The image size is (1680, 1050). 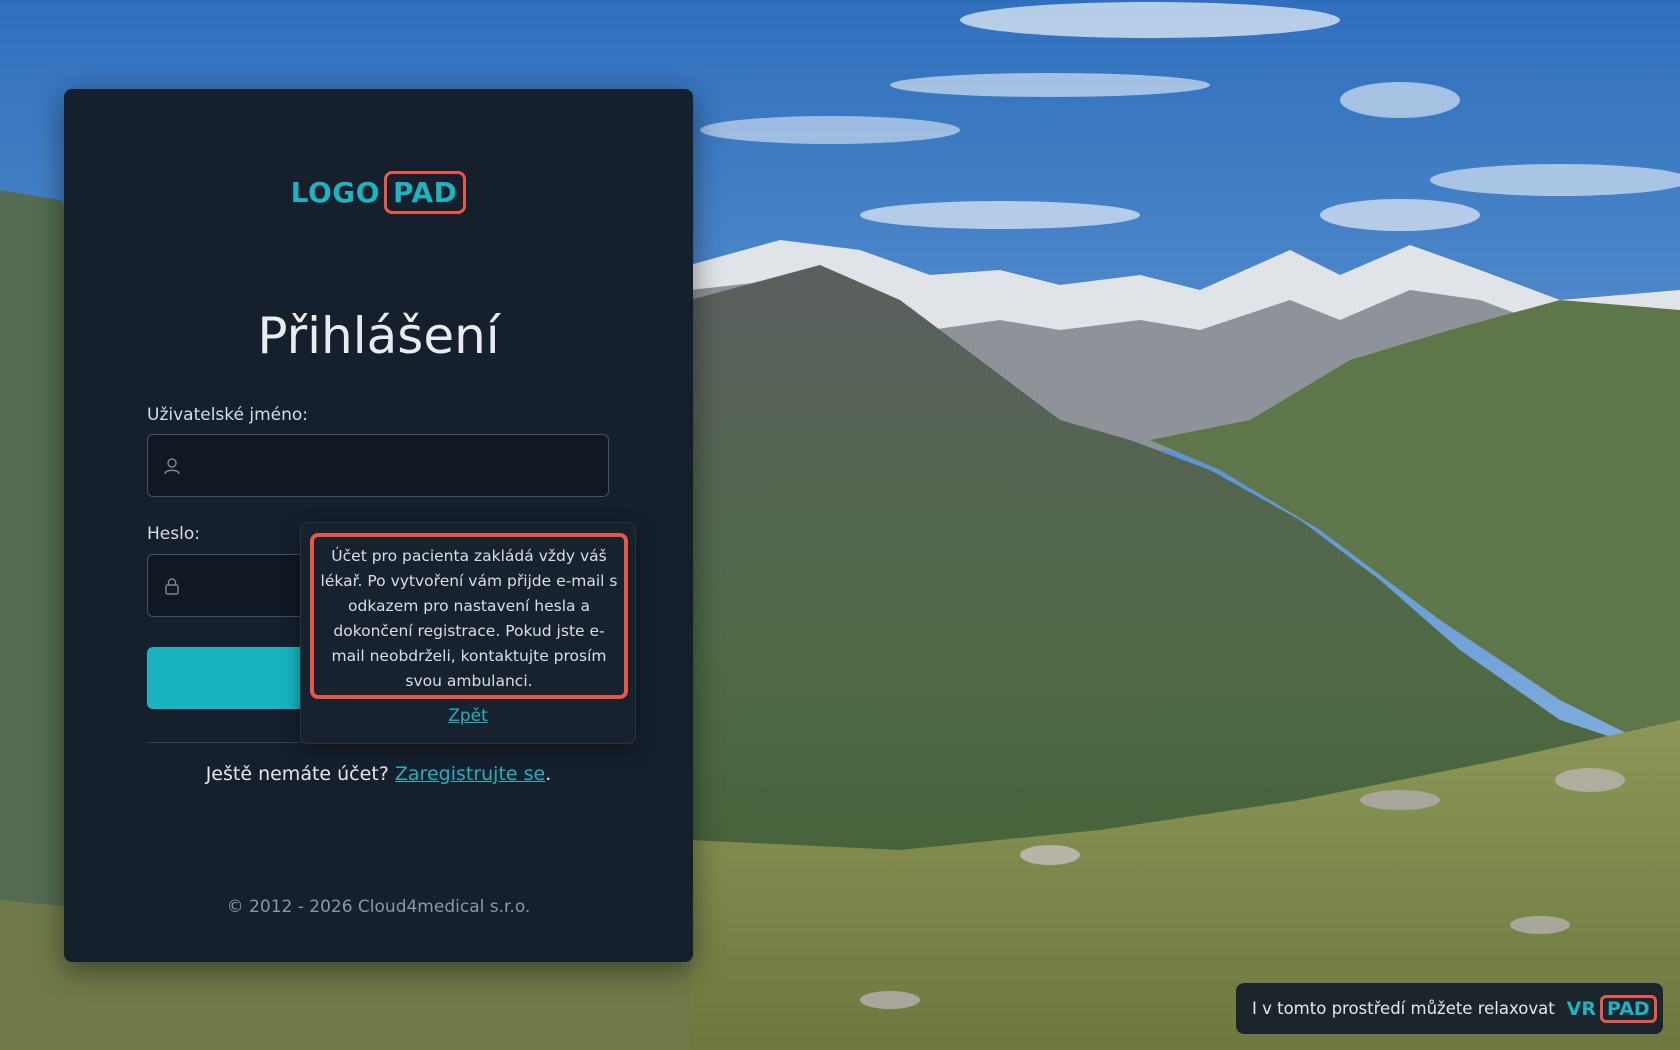 I want to click on vr-logo-part-2: PAD, so click(x=1628, y=1008).